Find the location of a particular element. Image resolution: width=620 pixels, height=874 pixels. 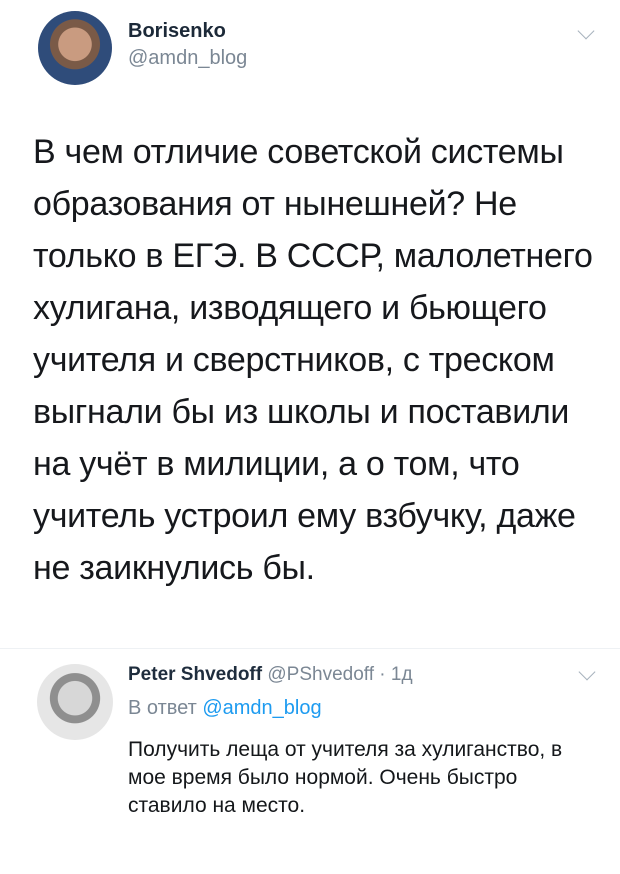

reply-author-handle: @PShvedoff is located at coordinates (320, 674).